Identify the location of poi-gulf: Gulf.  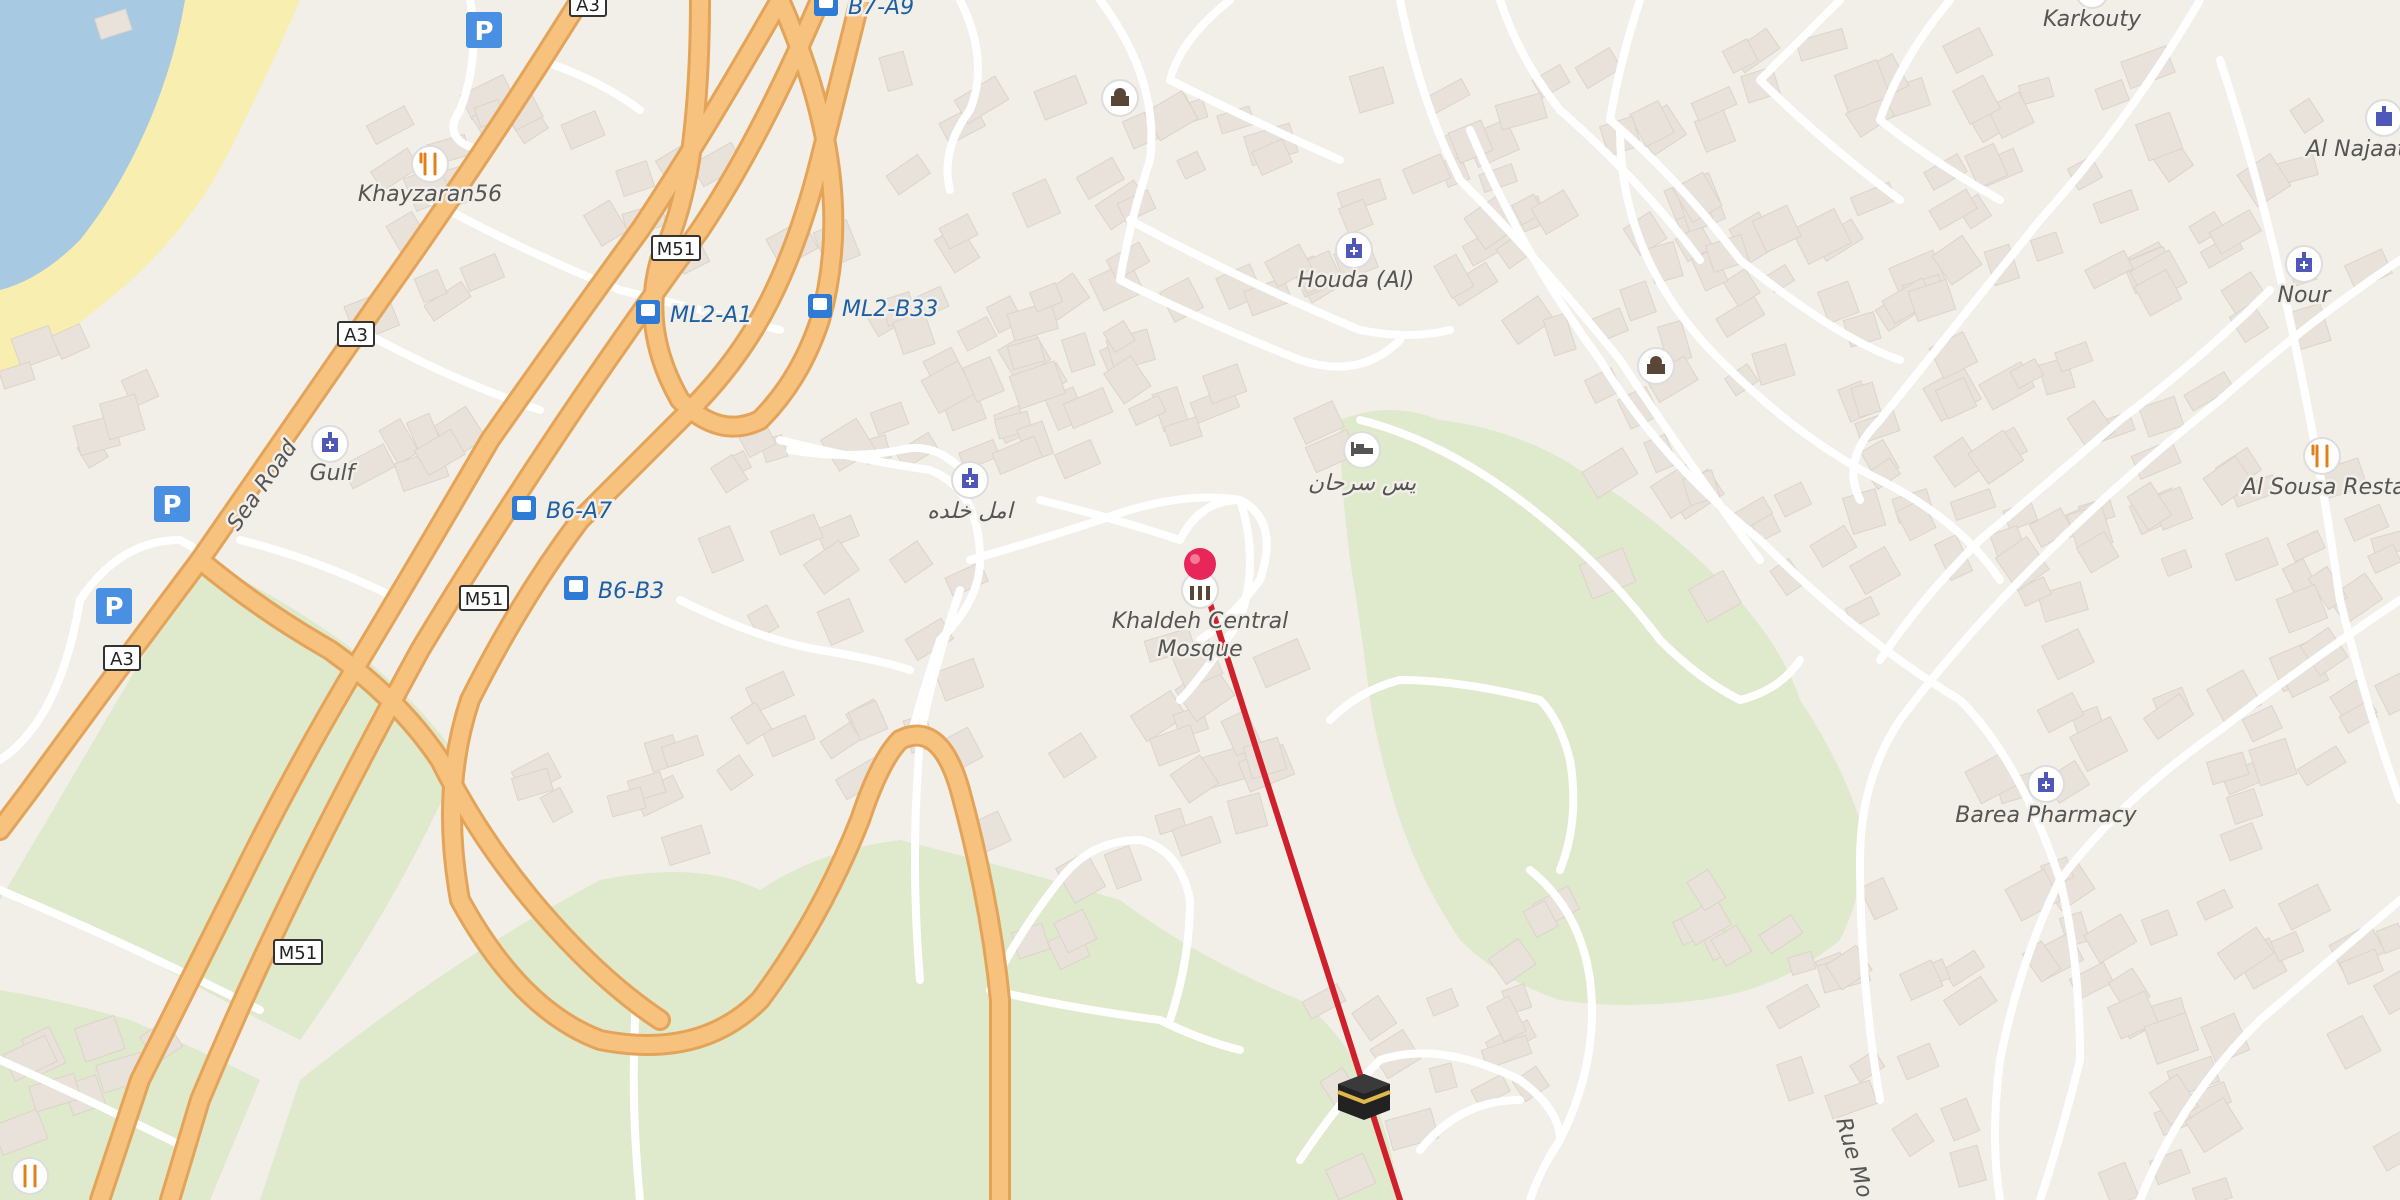
(333, 457).